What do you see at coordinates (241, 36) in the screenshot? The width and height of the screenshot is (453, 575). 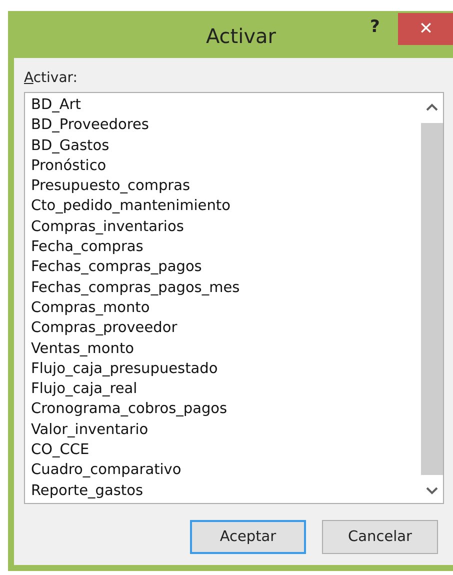 I see `window-title: Activar` at bounding box center [241, 36].